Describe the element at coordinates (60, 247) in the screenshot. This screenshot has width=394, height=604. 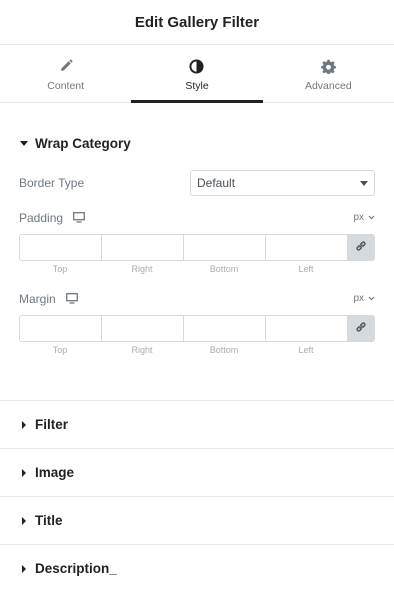
I see `padding-top-input` at that location.